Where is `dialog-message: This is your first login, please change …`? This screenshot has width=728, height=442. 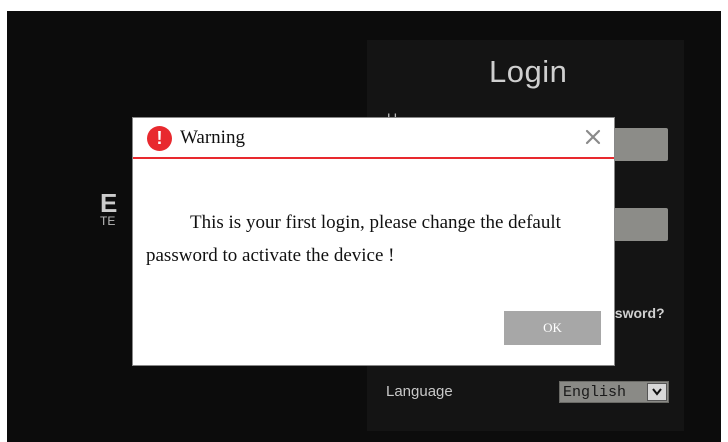 dialog-message: This is your first login, please change … is located at coordinates (353, 239).